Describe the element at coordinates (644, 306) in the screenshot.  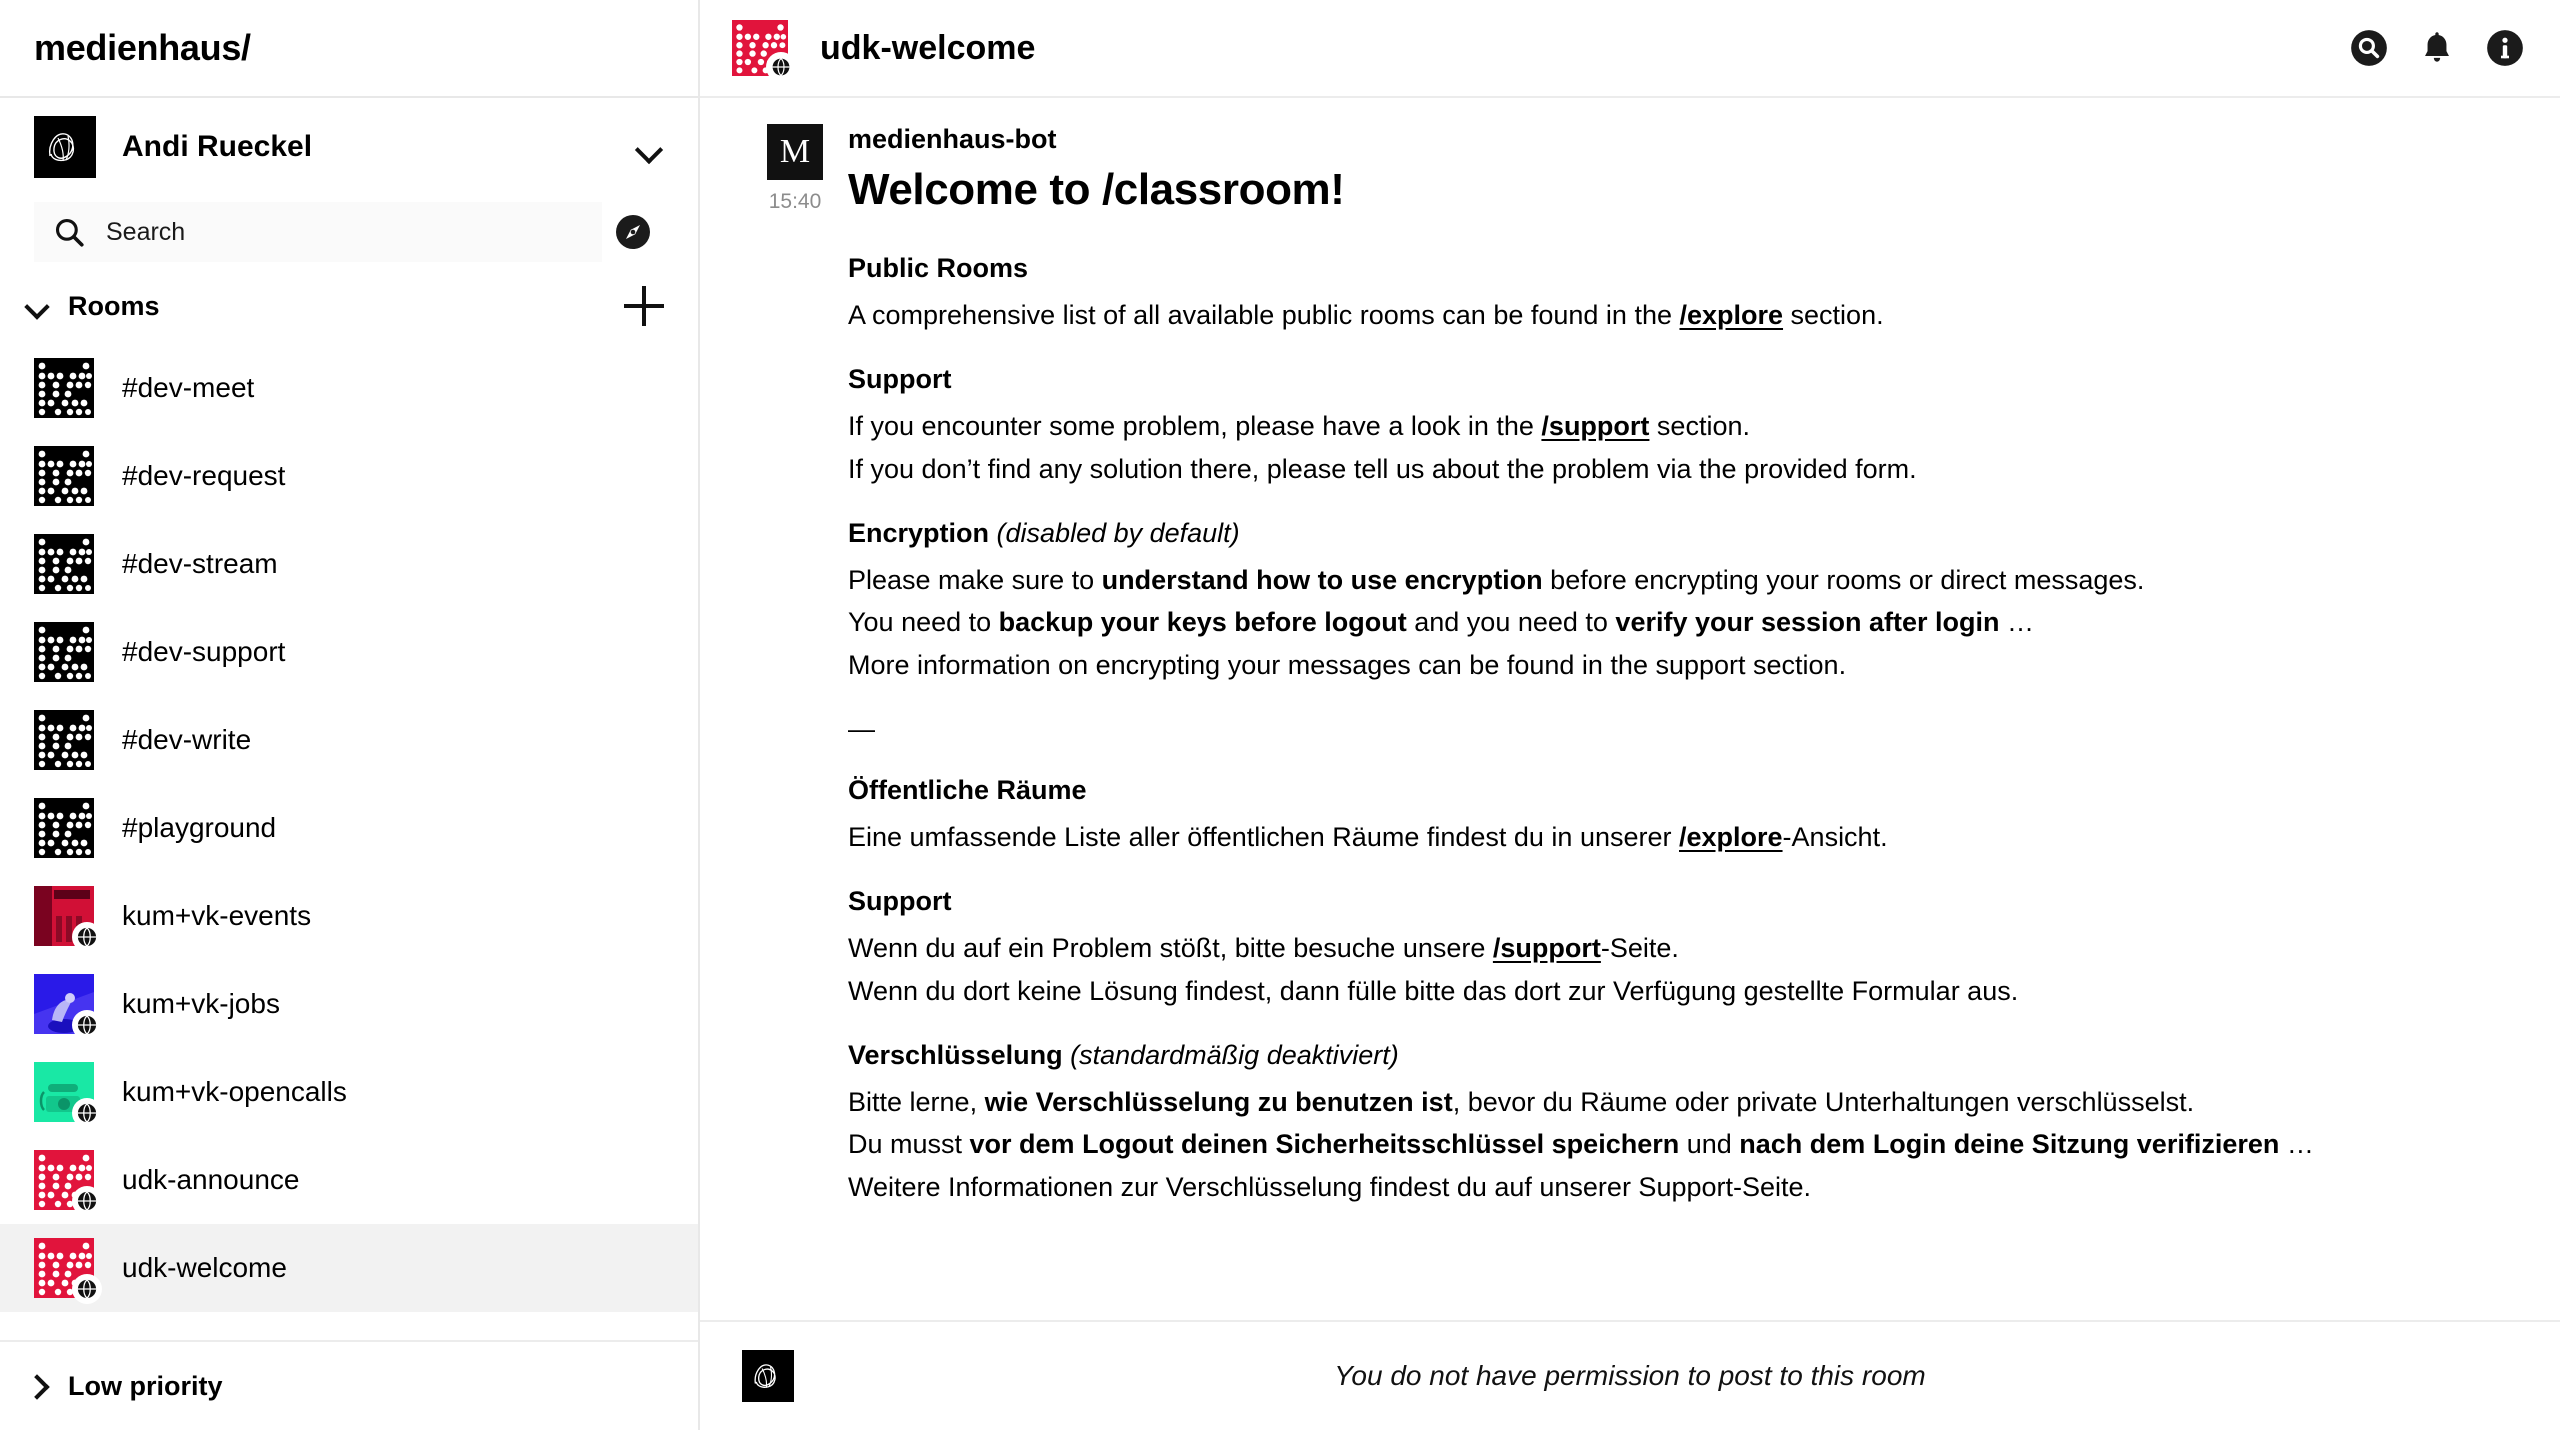
I see `add-room-button` at that location.